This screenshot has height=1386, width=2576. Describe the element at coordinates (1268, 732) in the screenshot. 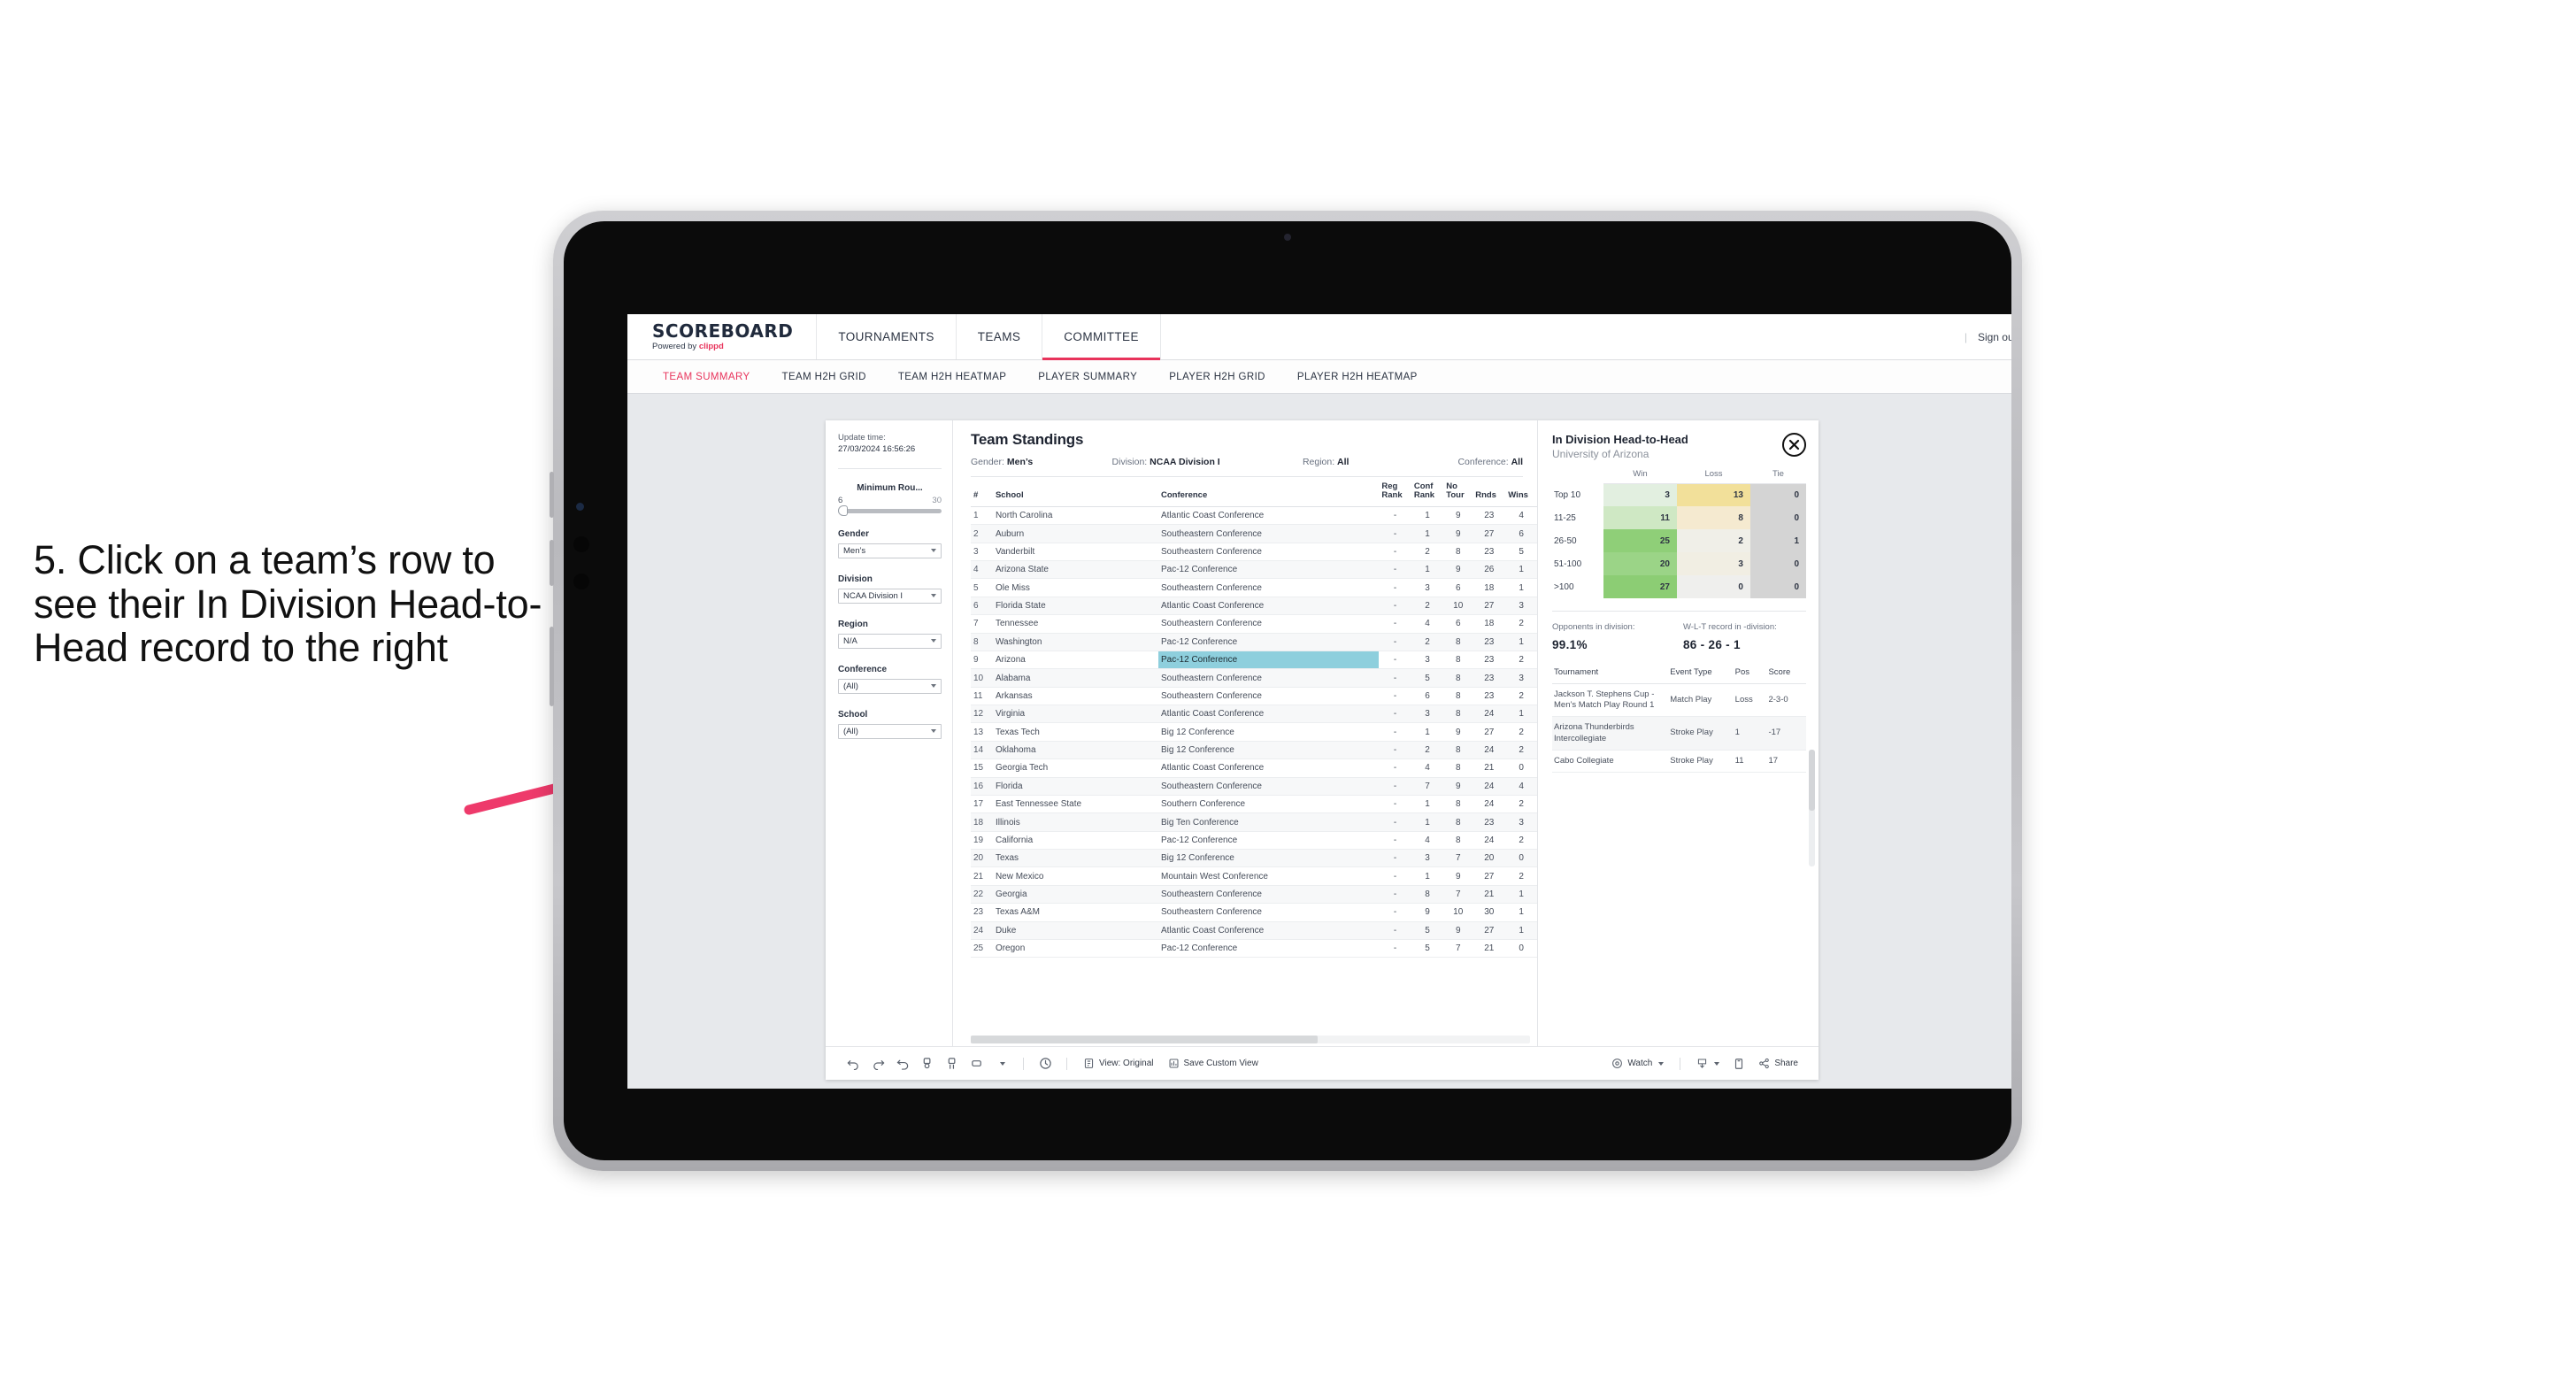

I see `cell-conference: Big 12 Conference` at that location.